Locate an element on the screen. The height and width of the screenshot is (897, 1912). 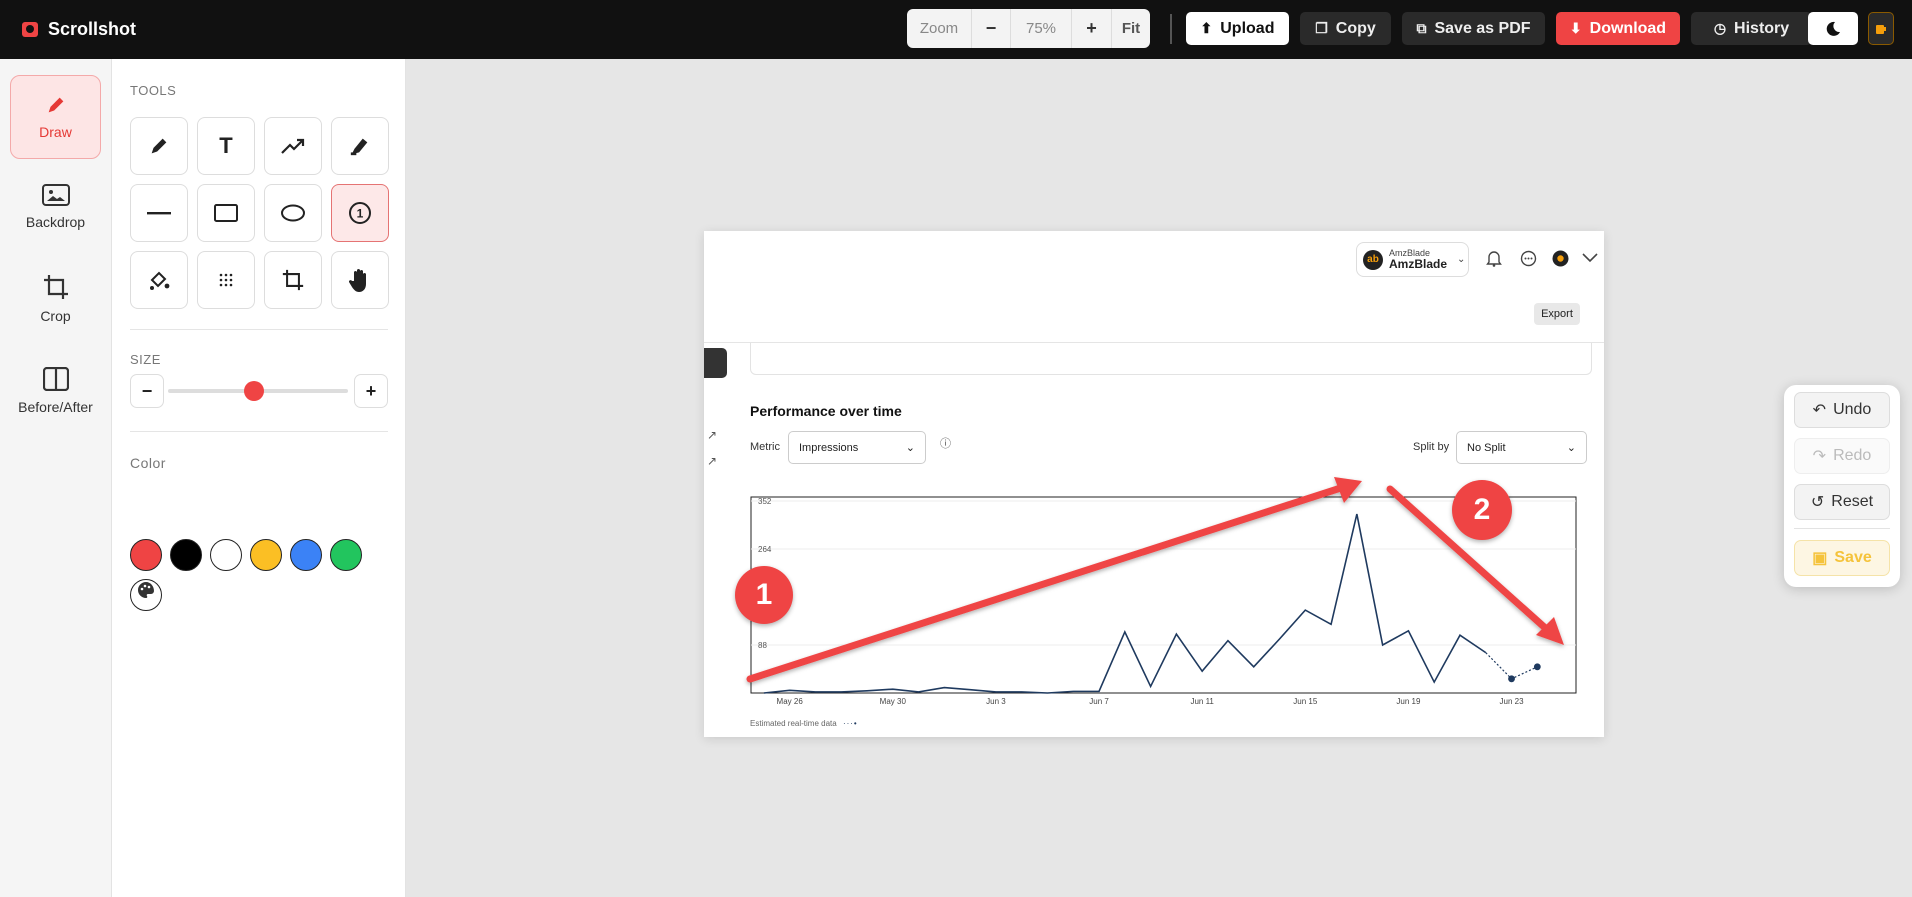
text-tool: T is located at coordinates (226, 146).